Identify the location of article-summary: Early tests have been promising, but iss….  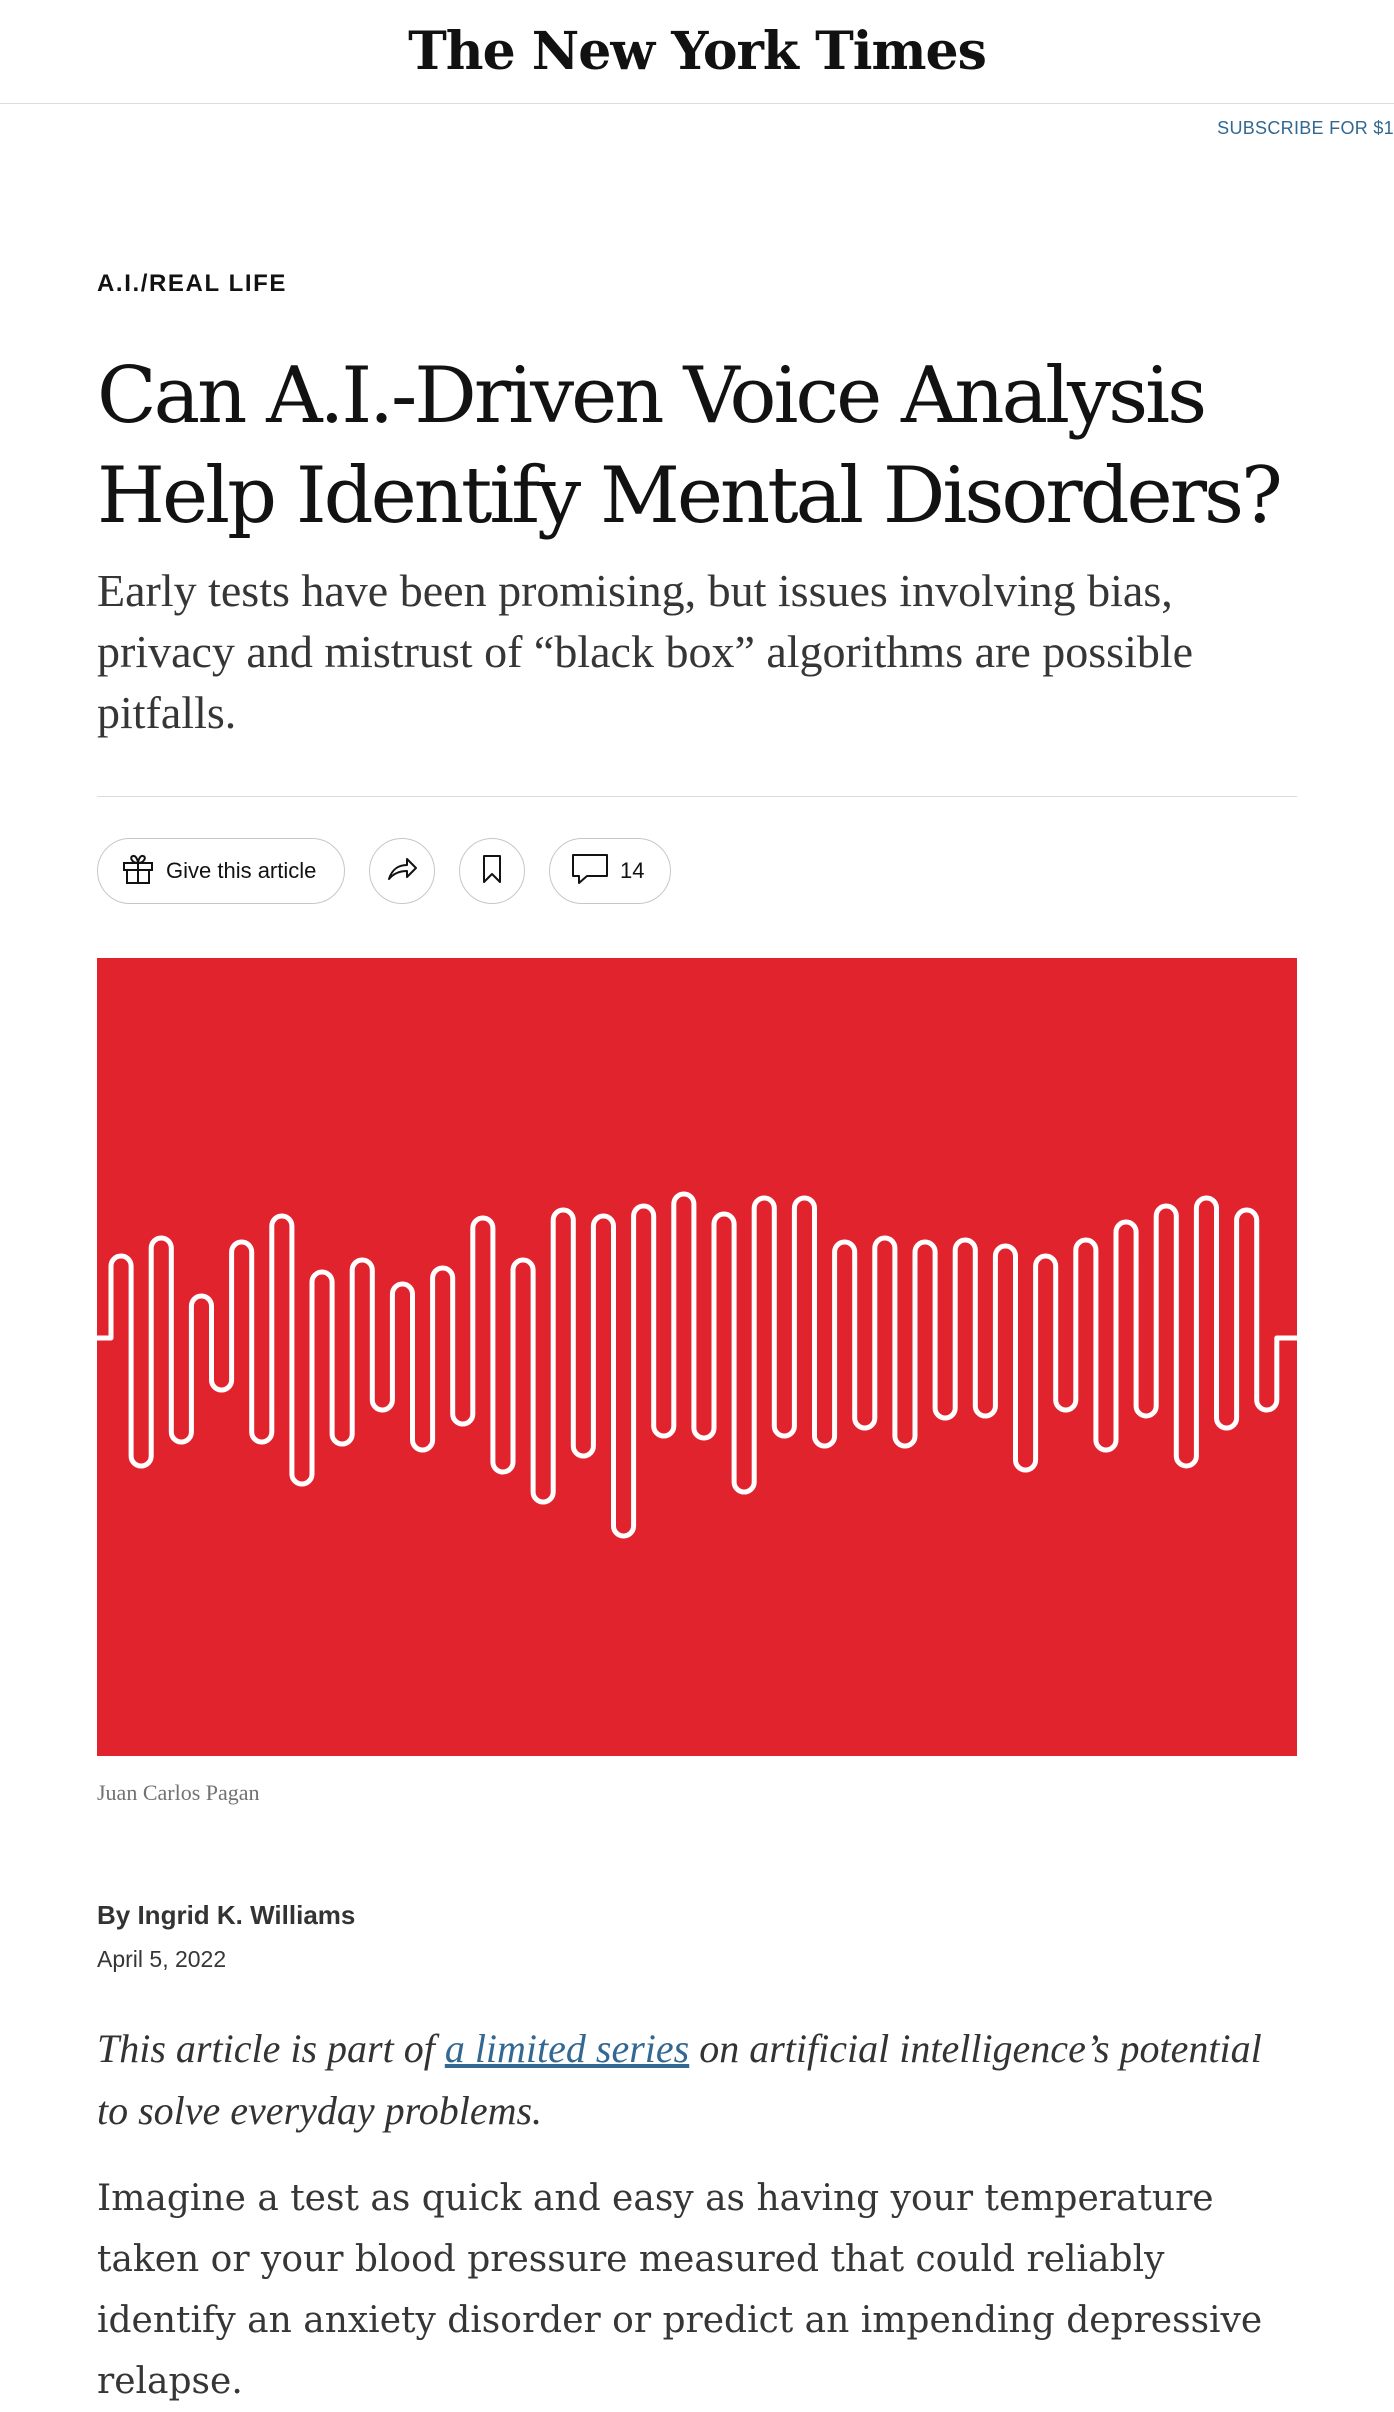
(645, 651).